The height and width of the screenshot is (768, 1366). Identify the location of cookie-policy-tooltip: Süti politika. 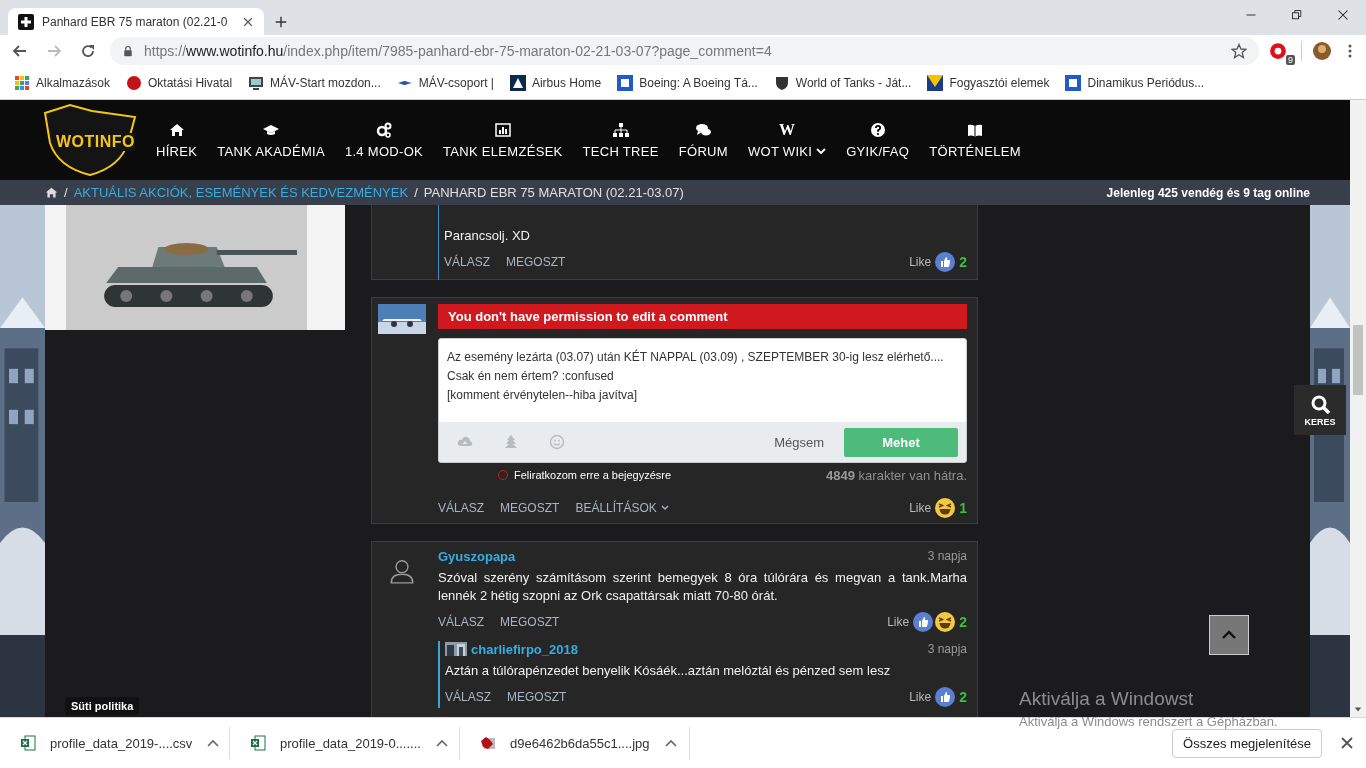
(102, 706).